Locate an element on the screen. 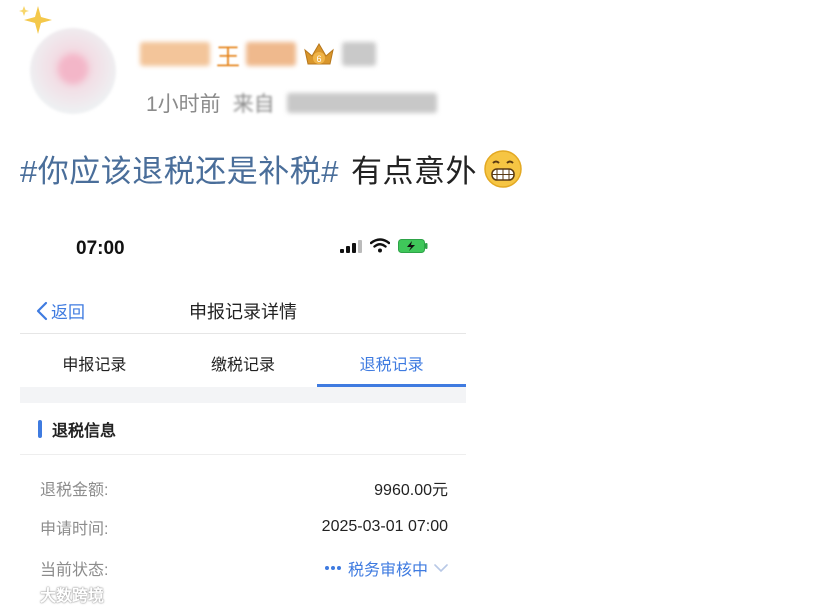 This screenshot has width=830, height=609. section-header: 退税信息 is located at coordinates (243, 429).